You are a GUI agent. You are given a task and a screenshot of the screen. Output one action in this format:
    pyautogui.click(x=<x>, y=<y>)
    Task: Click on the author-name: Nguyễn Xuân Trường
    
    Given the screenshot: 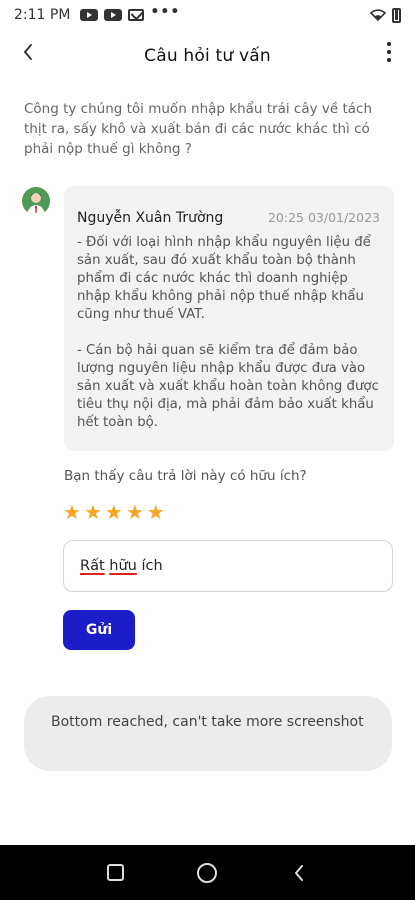 What is the action you would take?
    pyautogui.click(x=150, y=218)
    